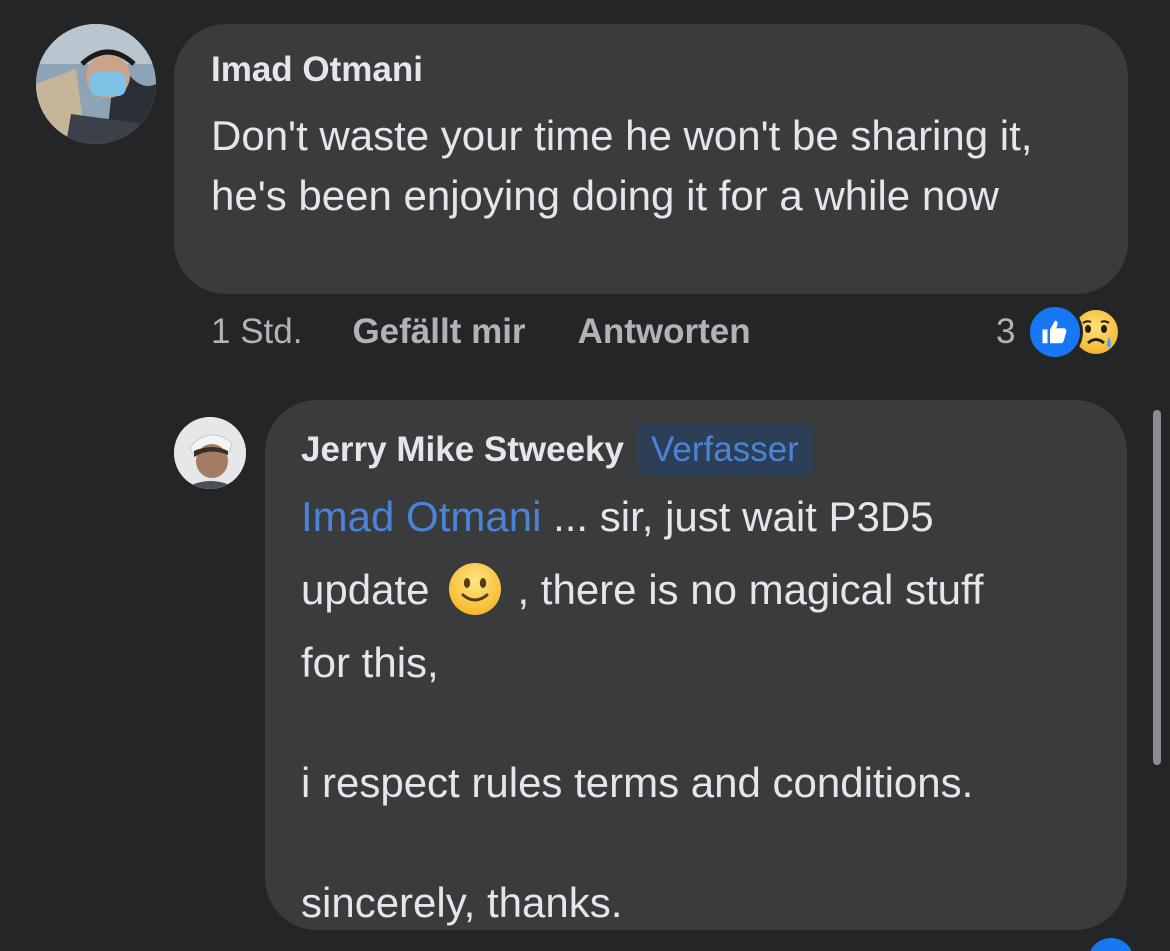 This screenshot has width=1170, height=951. I want to click on text-line: update , there is no magical stuff, so click(699, 590).